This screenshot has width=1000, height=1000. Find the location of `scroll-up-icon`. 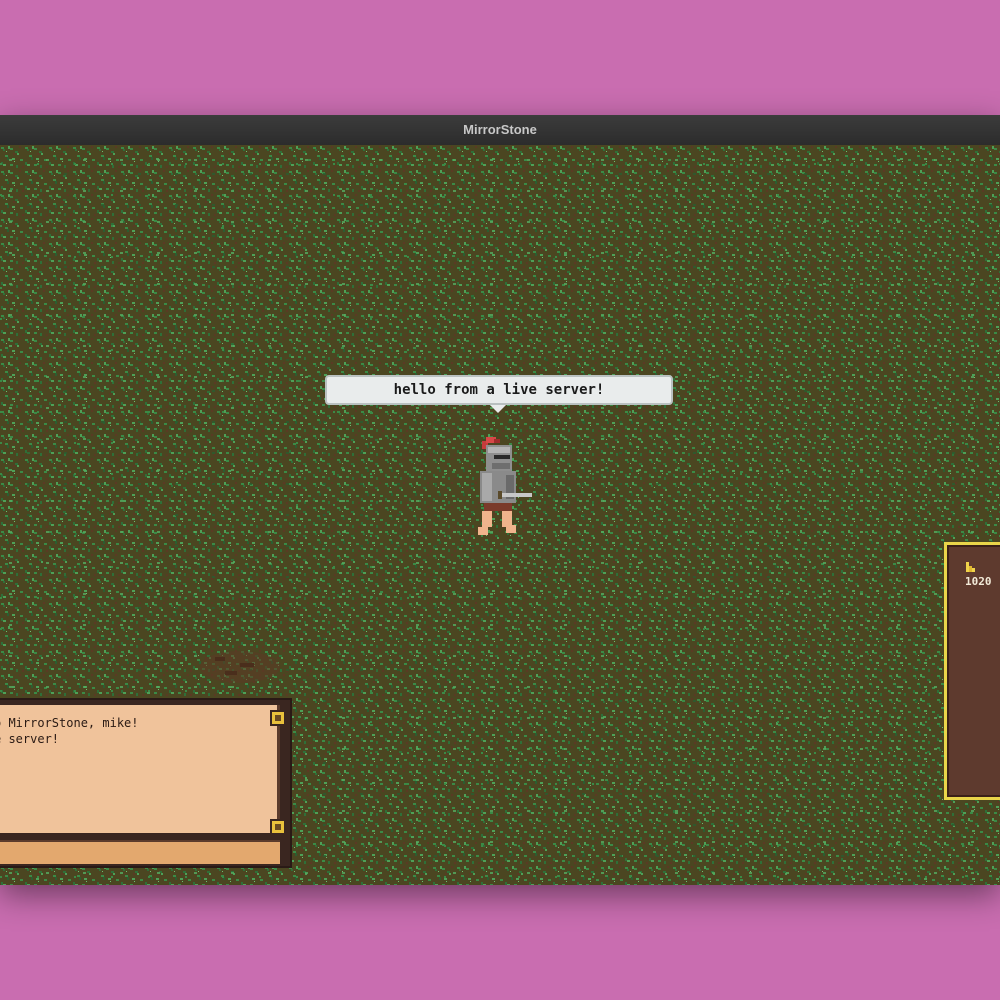

scroll-up-icon is located at coordinates (278, 718).